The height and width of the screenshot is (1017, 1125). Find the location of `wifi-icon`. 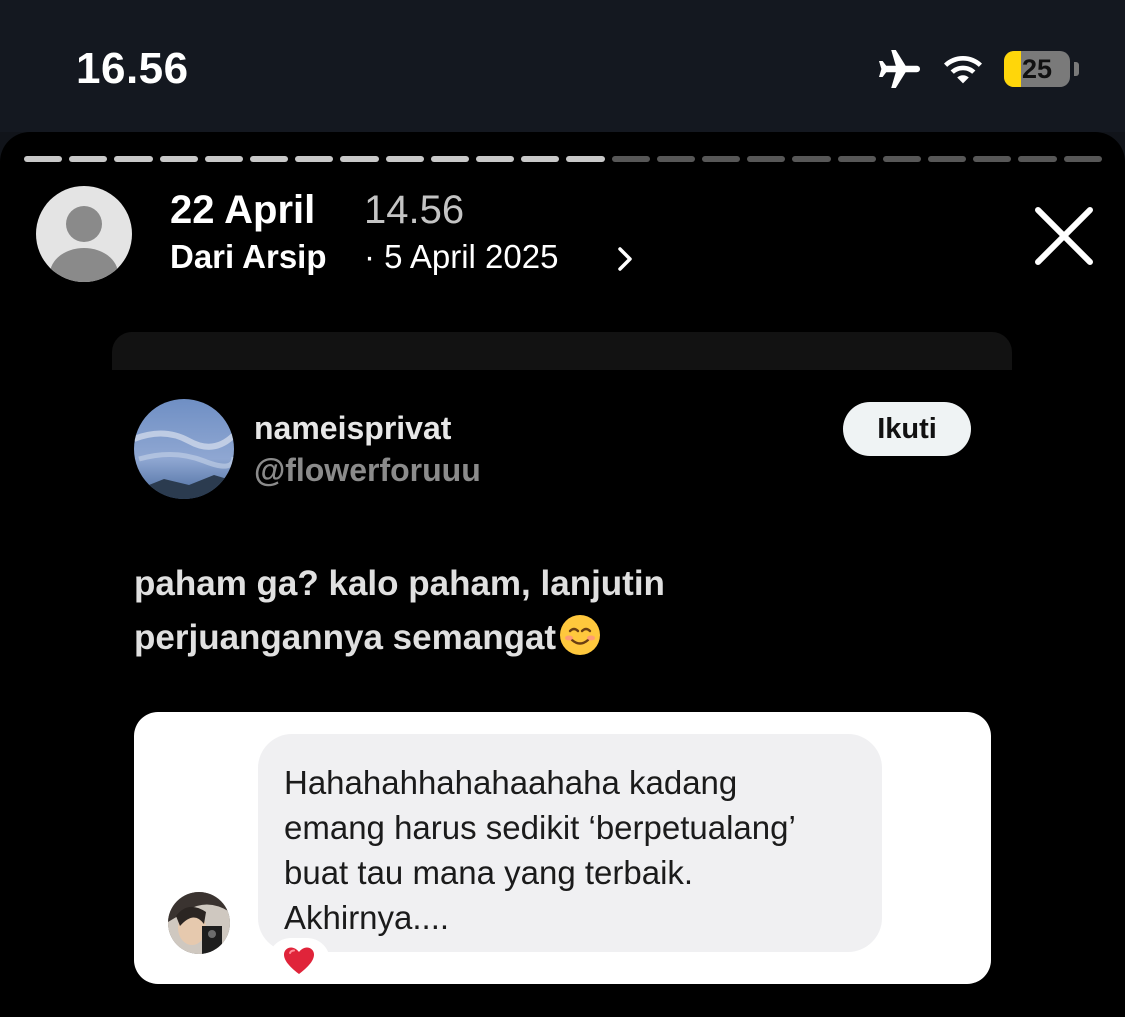

wifi-icon is located at coordinates (963, 70).